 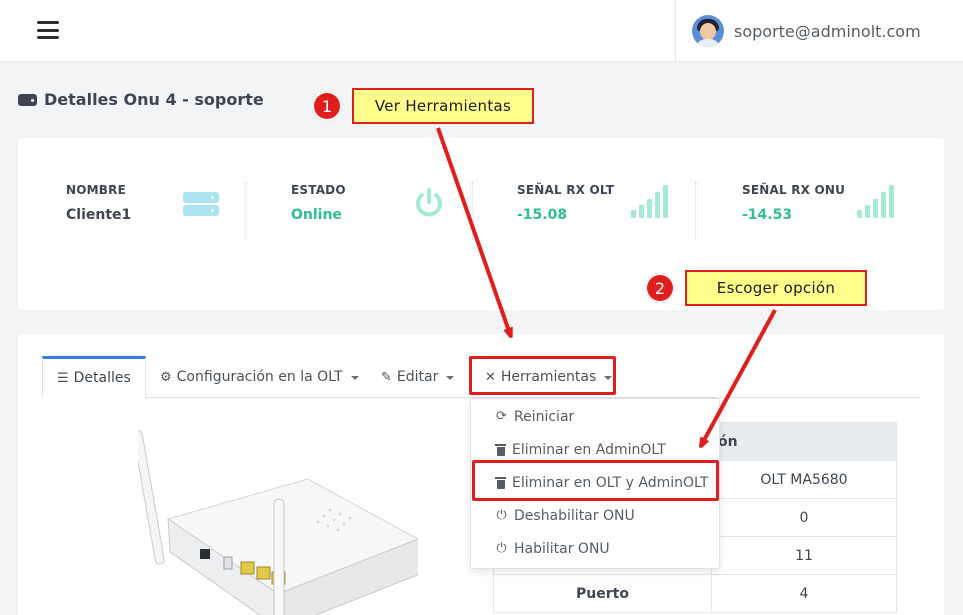 I want to click on user-email: soporte@adminolt.com, so click(x=827, y=31).